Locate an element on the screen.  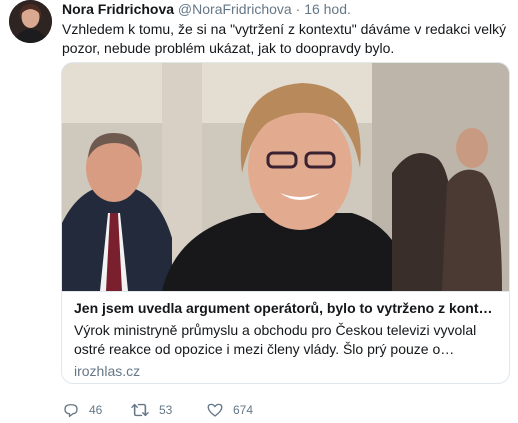
like-count: 674 is located at coordinates (243, 410).